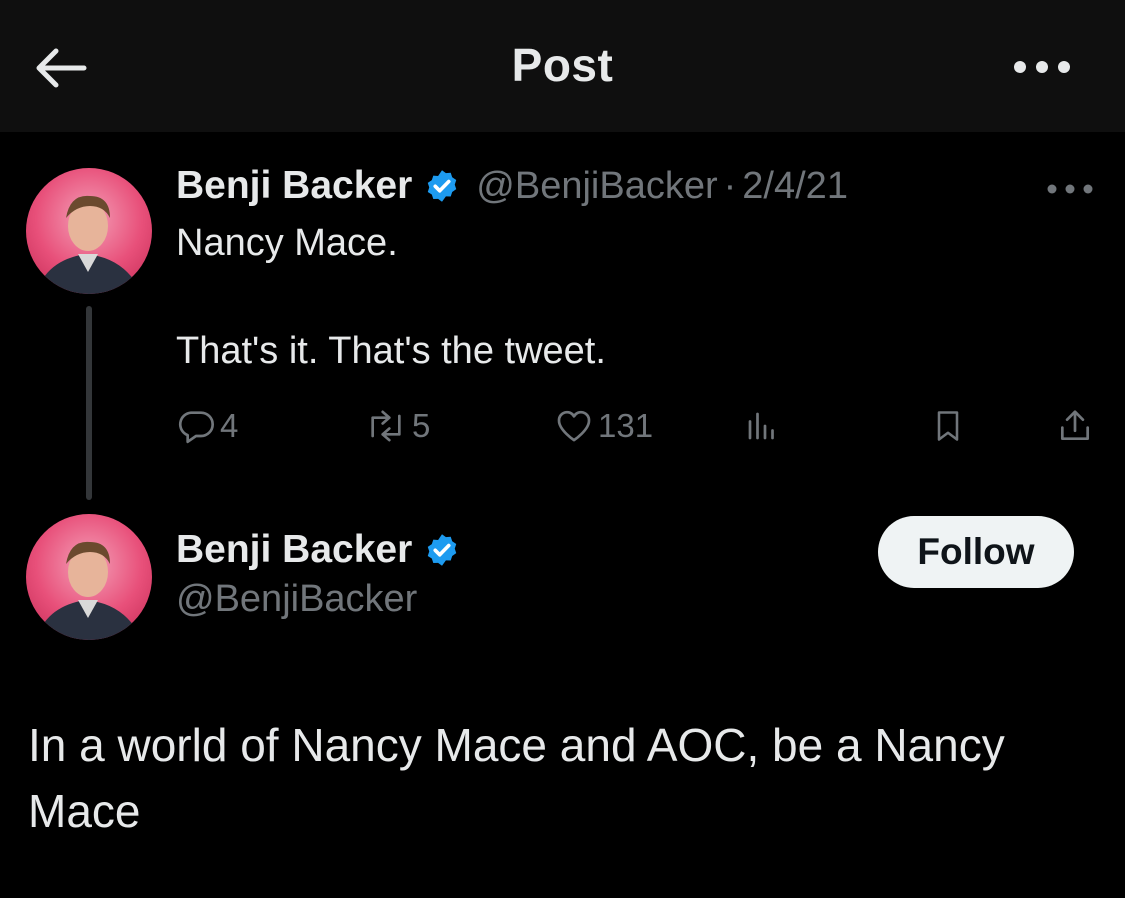 This screenshot has height=898, width=1125. I want to click on follow-button: Follow, so click(976, 552).